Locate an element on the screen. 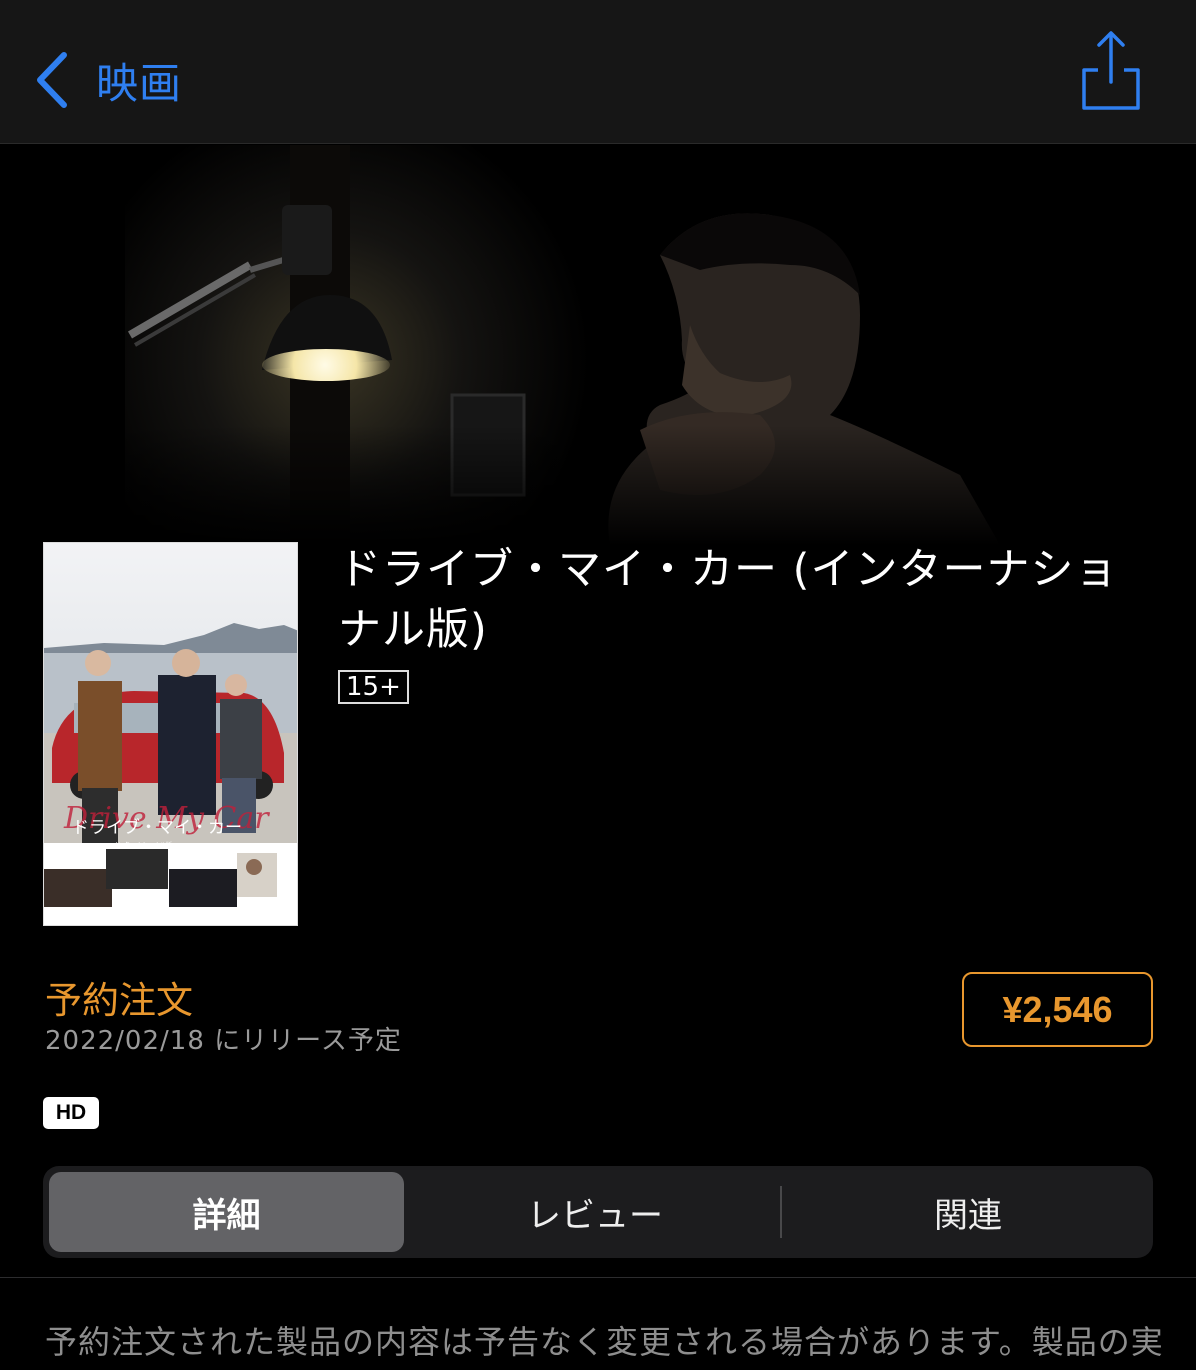  segment-divider is located at coordinates (781, 1212).